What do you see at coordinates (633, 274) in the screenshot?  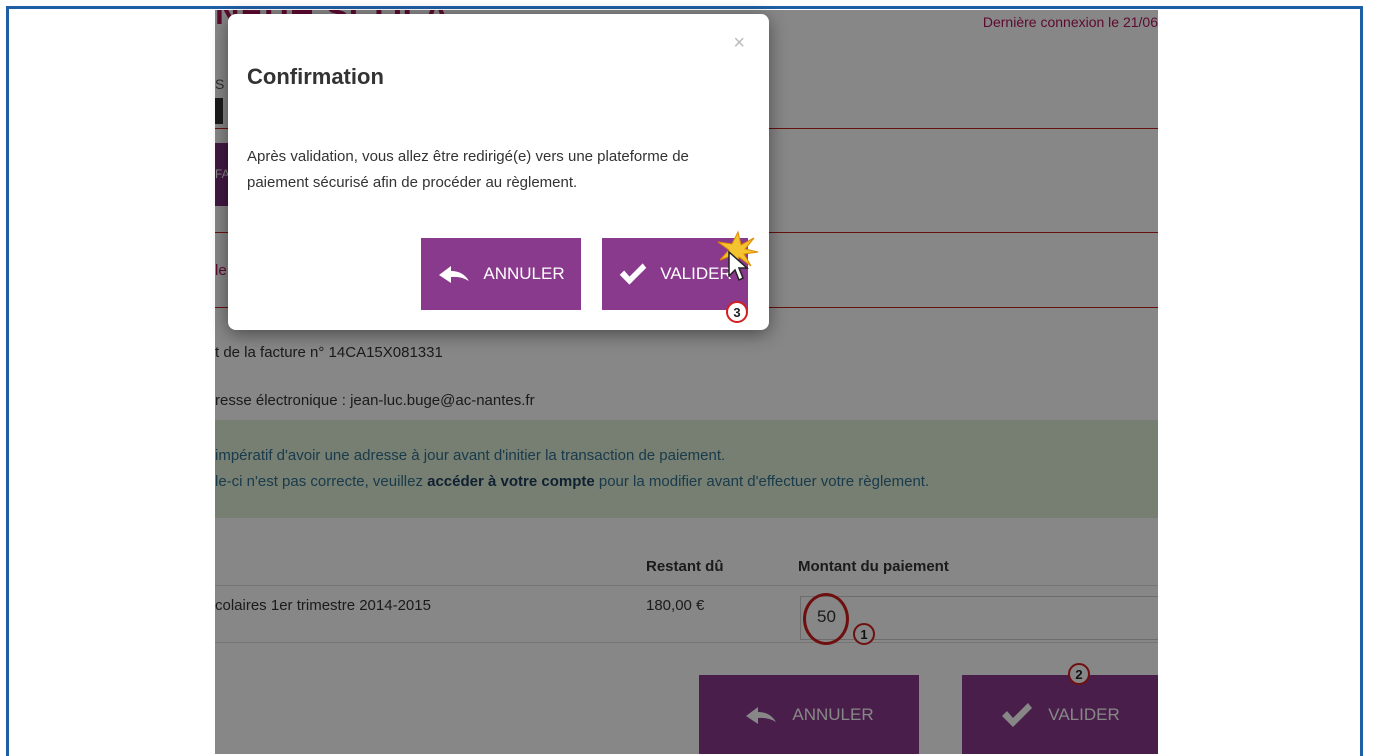 I see `checkmark-icon` at bounding box center [633, 274].